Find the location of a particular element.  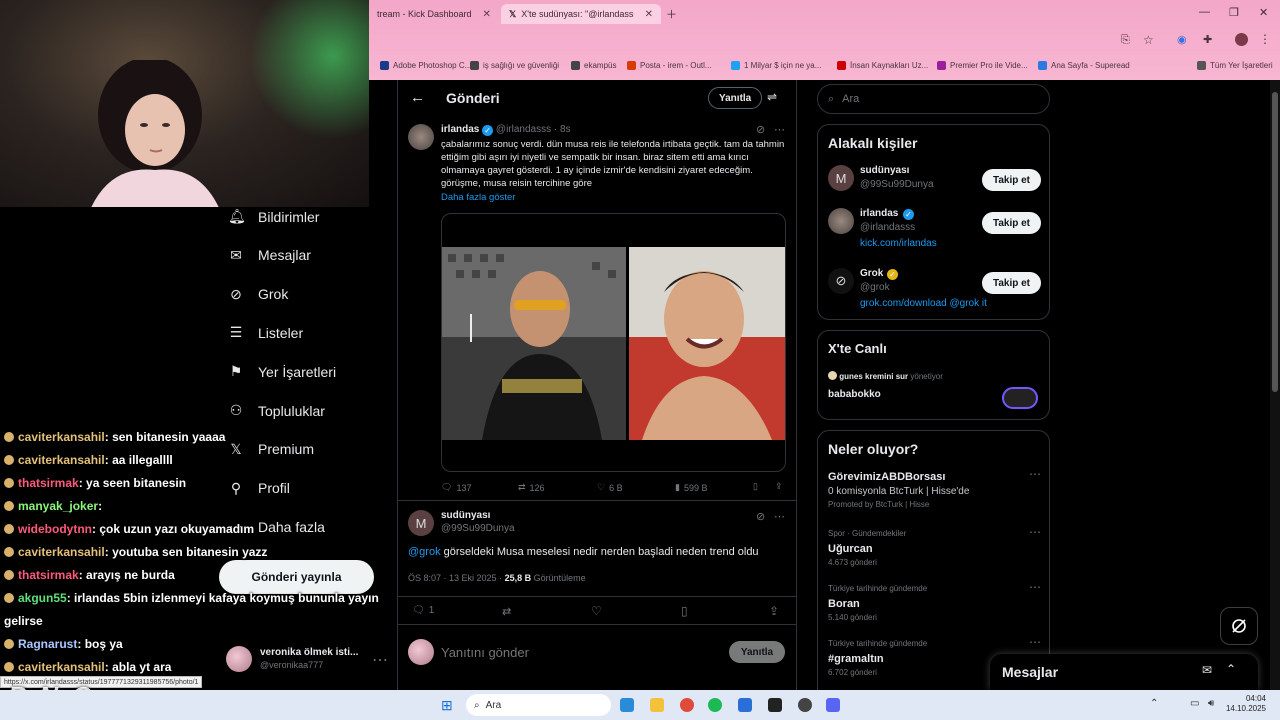

scrollbar is located at coordinates (1275, 385).